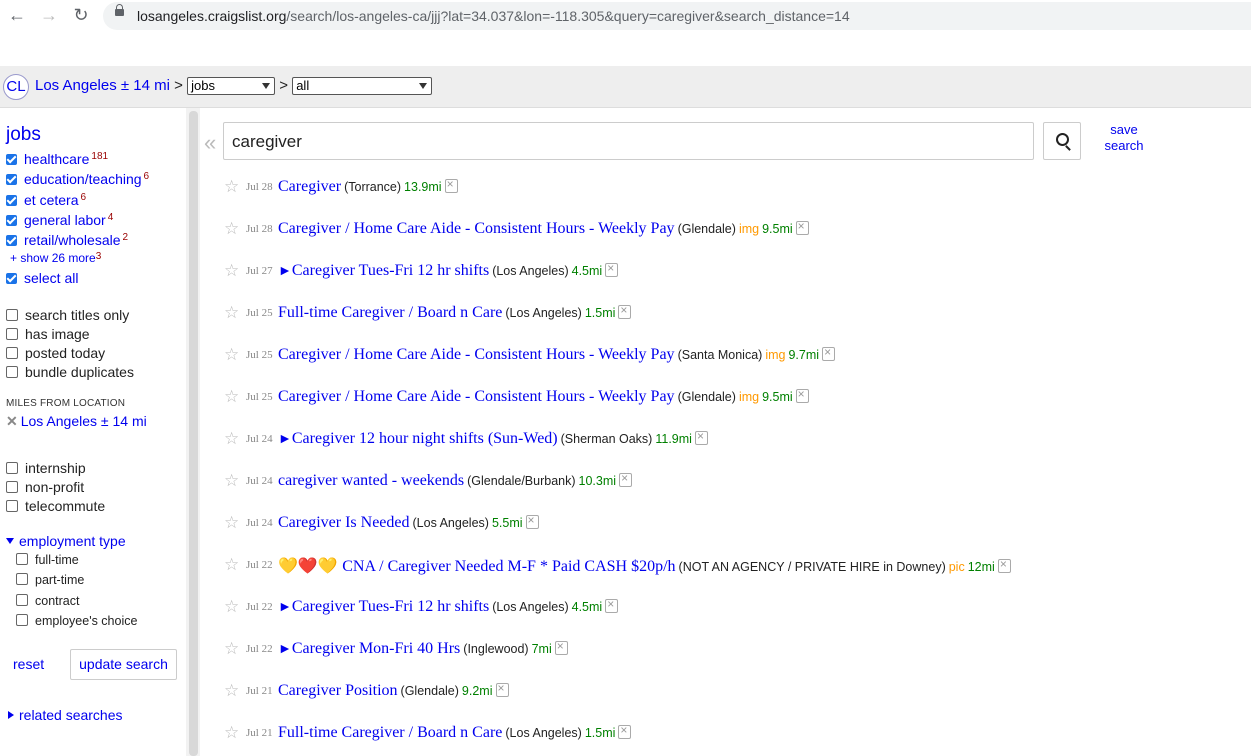 This screenshot has height=756, width=1251. I want to click on employment-part-time: part-time, so click(50, 580).